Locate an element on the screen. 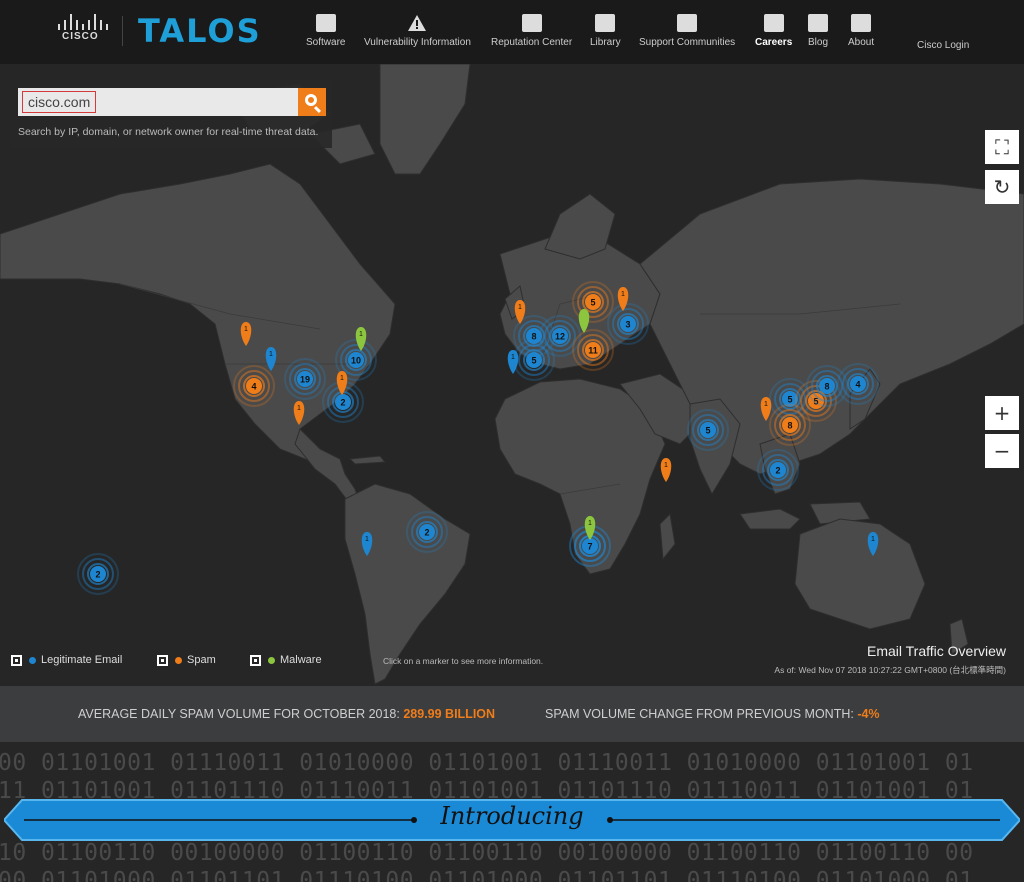  malware-dot is located at coordinates (271, 660).